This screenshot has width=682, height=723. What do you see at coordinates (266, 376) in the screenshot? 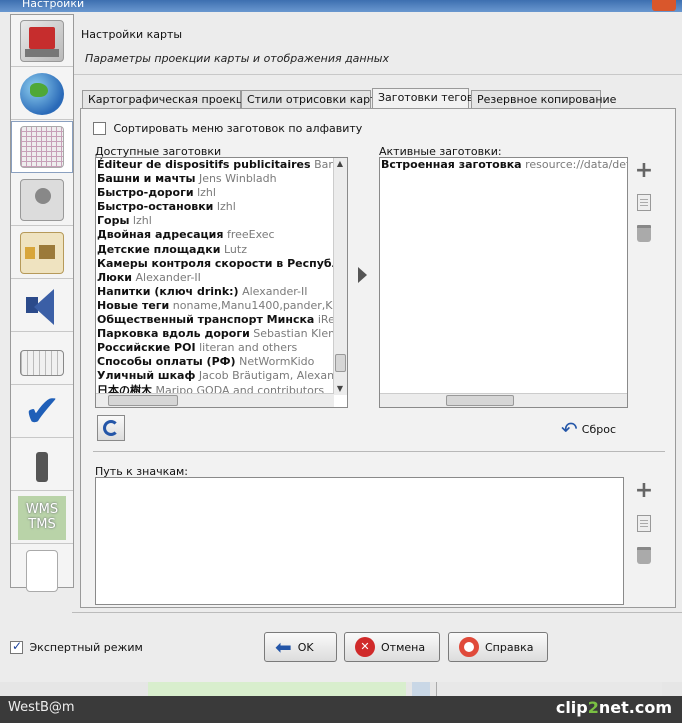
I see `preset-author: Jacob Bräutigam, Alexander-II` at bounding box center [266, 376].